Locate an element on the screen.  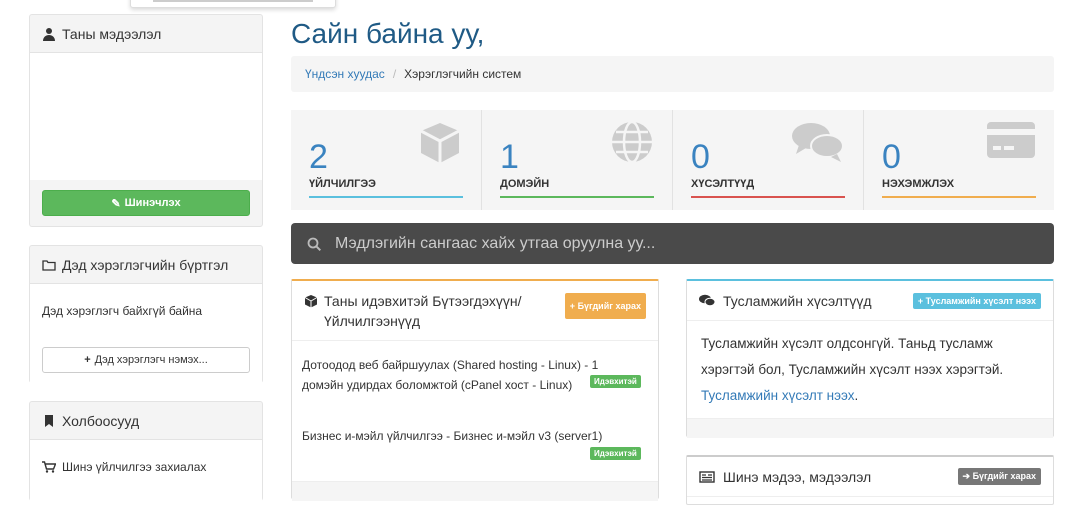
breadcrumb: Үндсэн хуудас / Хэрэглэгчийн систем is located at coordinates (672, 74).